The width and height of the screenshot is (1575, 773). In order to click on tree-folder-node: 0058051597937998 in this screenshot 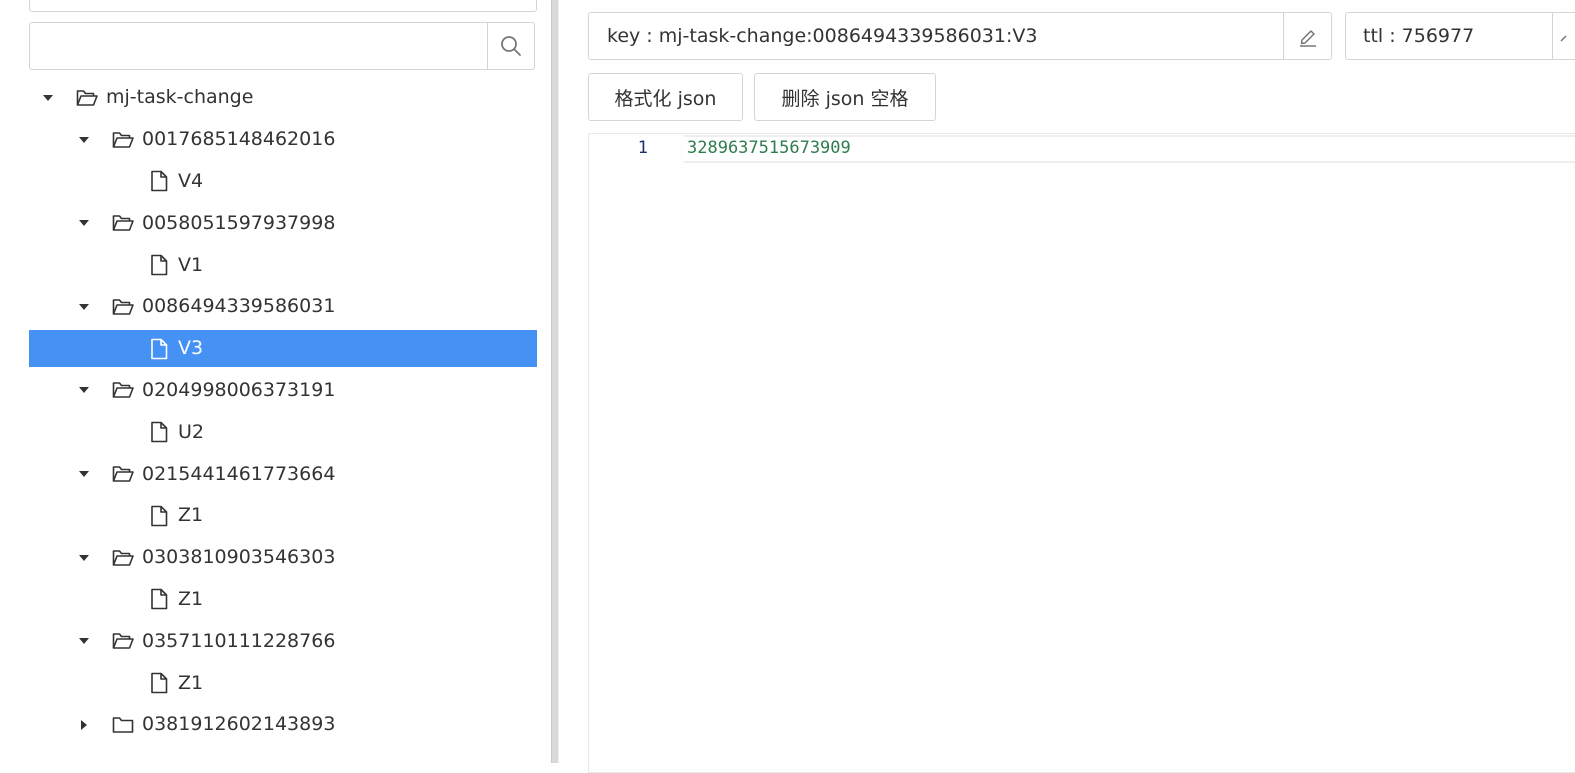, I will do `click(283, 223)`.